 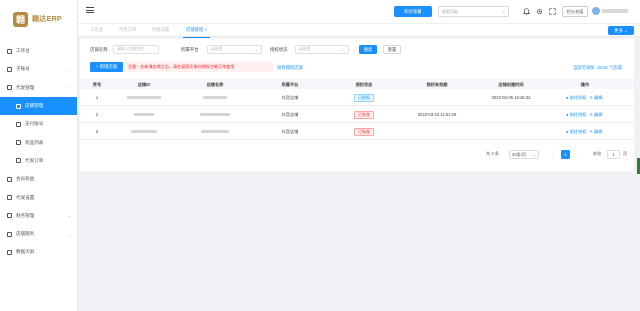 I want to click on avatar, so click(x=596, y=11).